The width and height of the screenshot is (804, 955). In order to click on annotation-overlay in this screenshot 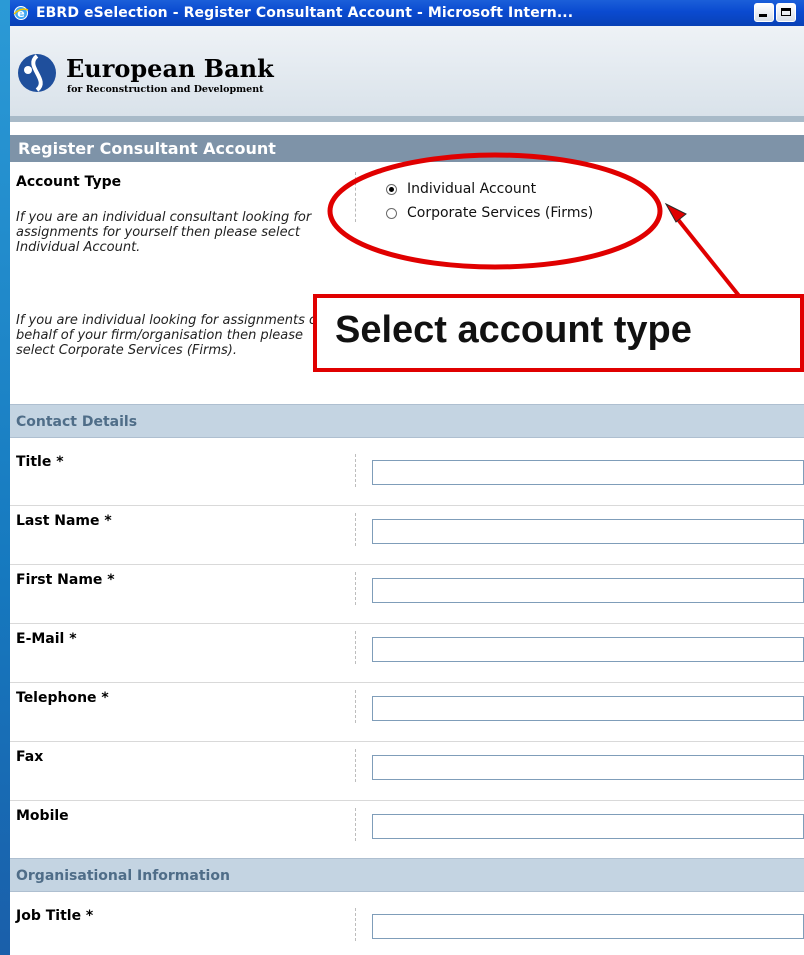, I will do `click(534, 225)`.